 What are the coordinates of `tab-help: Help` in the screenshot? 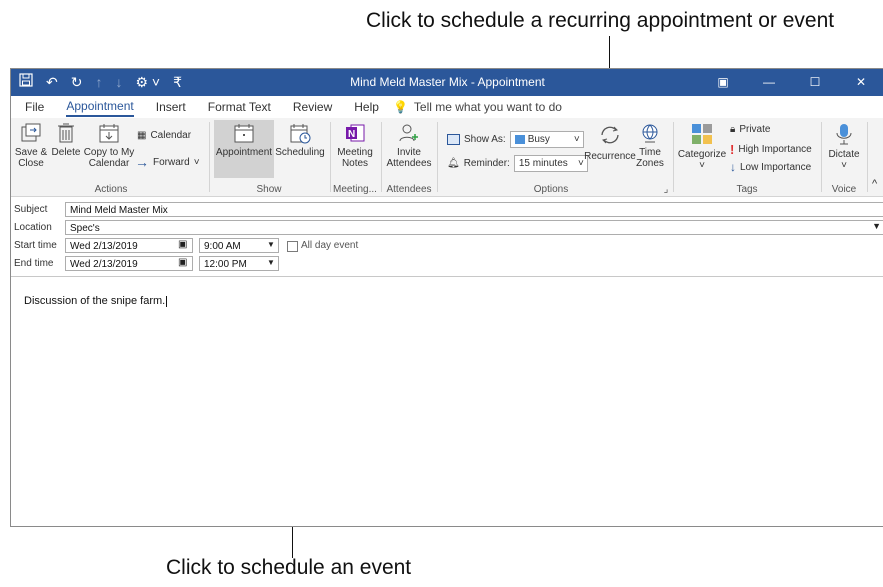 It's located at (366, 107).